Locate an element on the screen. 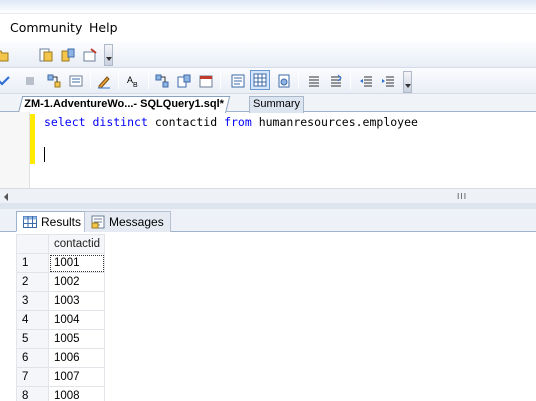  query-options-icon is located at coordinates (76, 81).